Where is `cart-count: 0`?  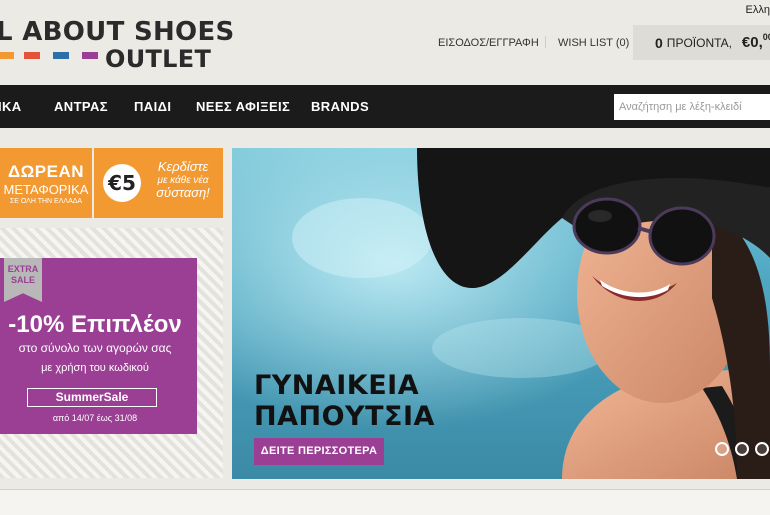 cart-count: 0 is located at coordinates (659, 42).